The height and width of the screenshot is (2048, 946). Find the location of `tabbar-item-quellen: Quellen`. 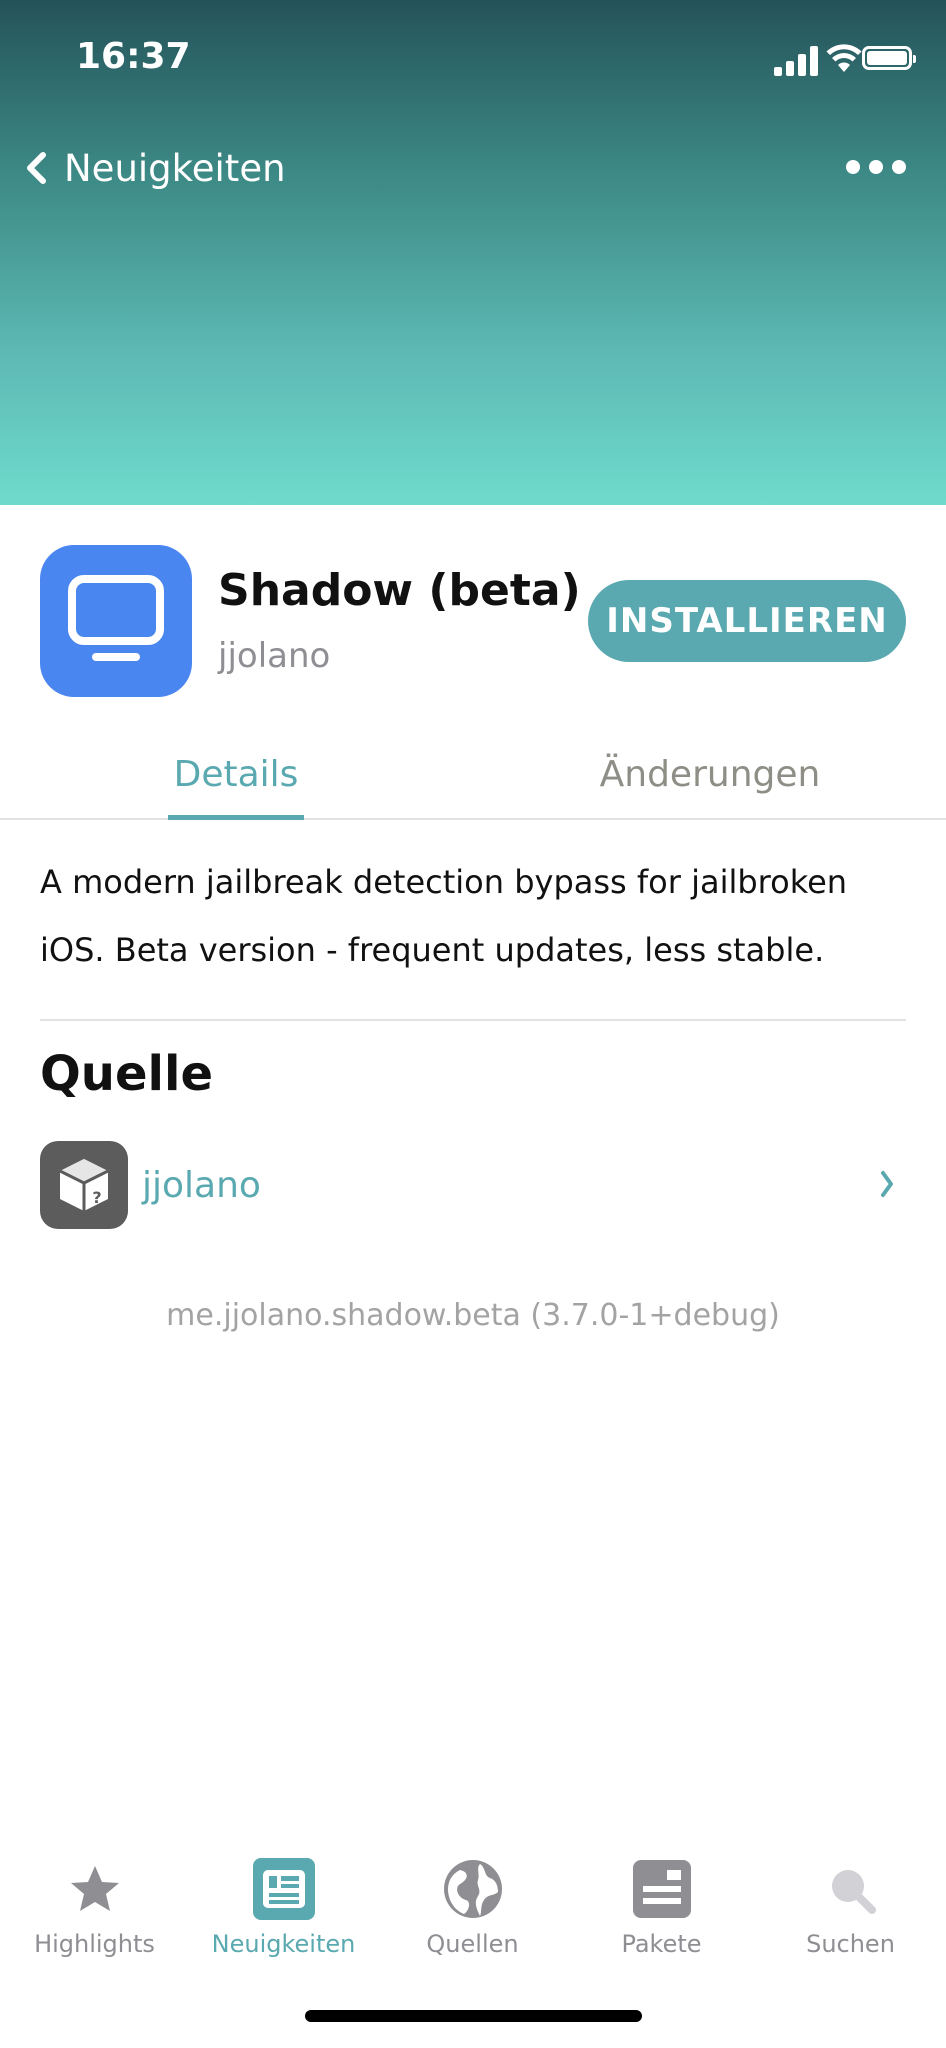

tabbar-item-quellen: Quellen is located at coordinates (472, 1910).